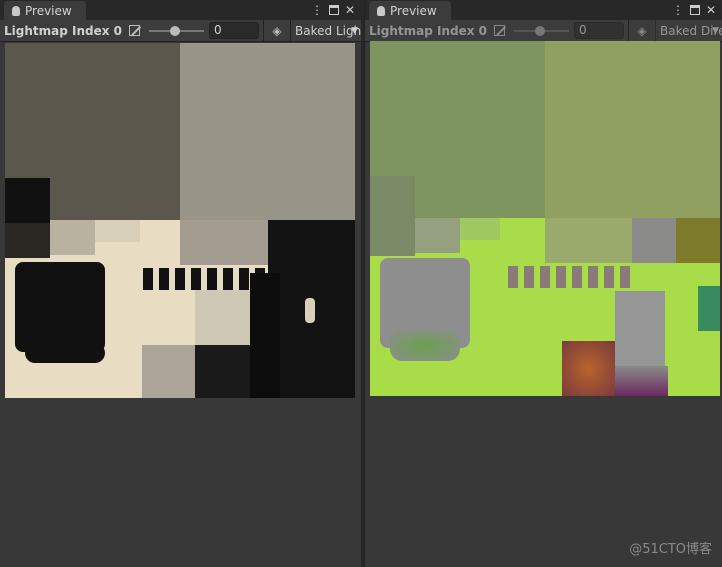  Describe the element at coordinates (325, 30) in the screenshot. I see `lightmap-mode-dropdown: Baked Lightn▼` at that location.